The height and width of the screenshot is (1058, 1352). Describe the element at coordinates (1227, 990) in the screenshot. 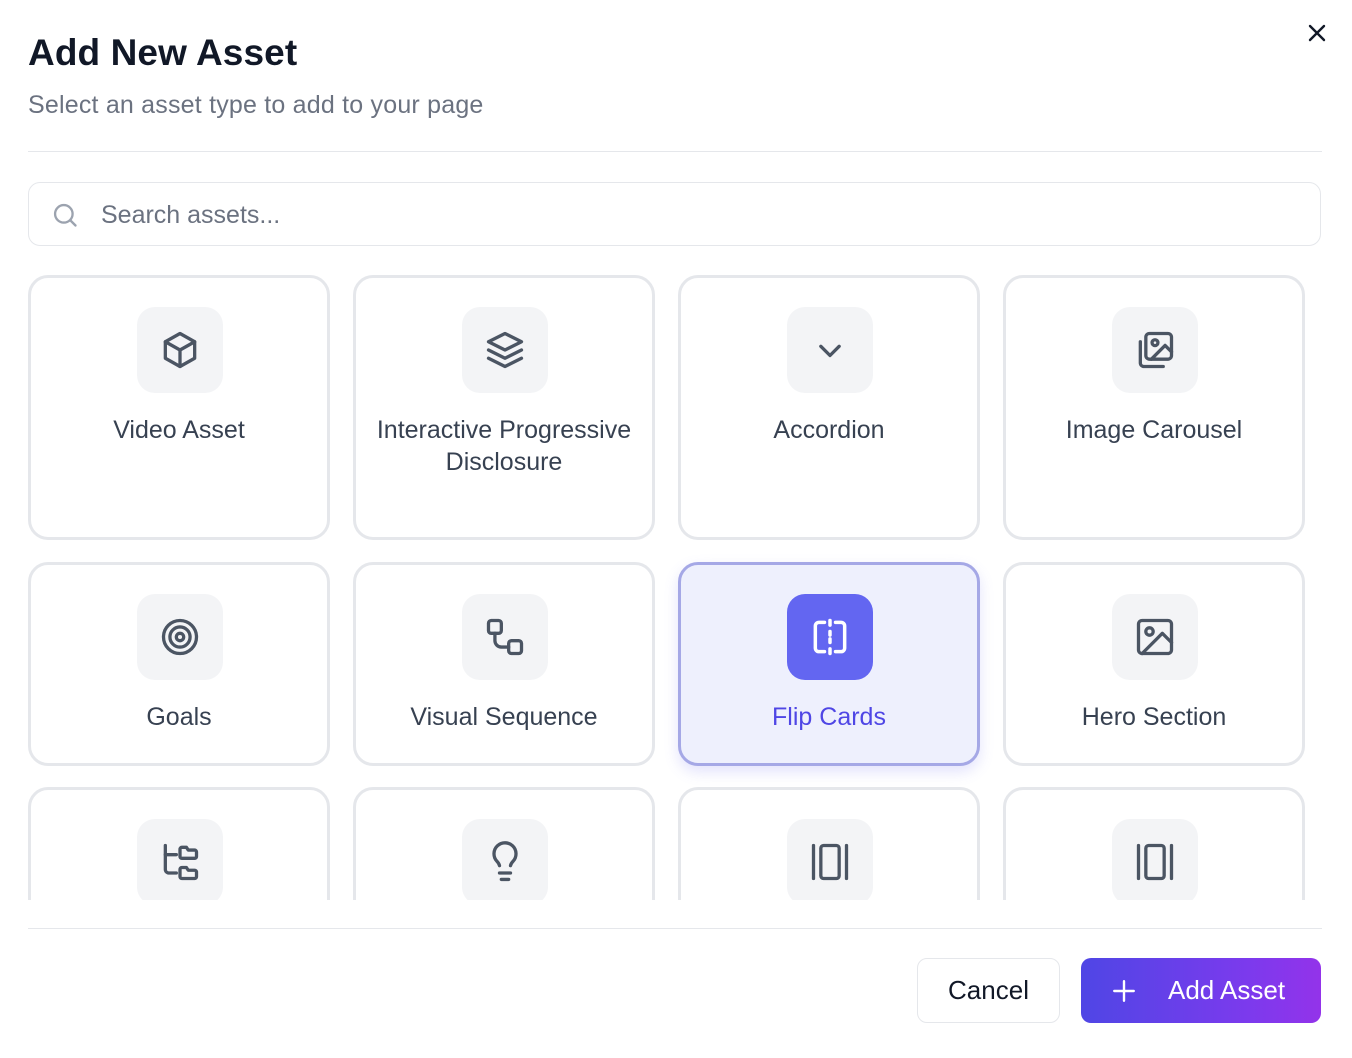

I see `add-asset-label: Add Asset` at that location.